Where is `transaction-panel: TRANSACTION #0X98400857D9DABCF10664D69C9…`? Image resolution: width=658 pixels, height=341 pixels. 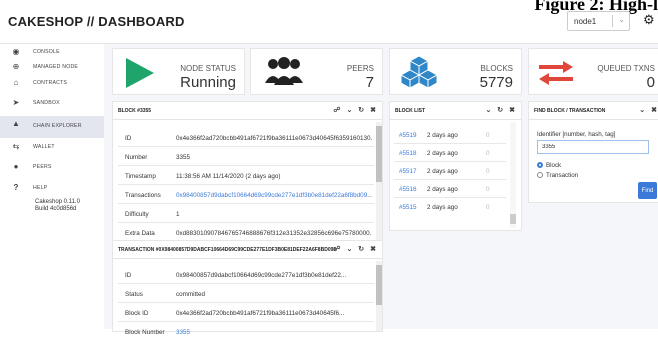
transaction-panel: TRANSACTION #0X98400857D9DABCF10664D69C9… is located at coordinates (247, 288).